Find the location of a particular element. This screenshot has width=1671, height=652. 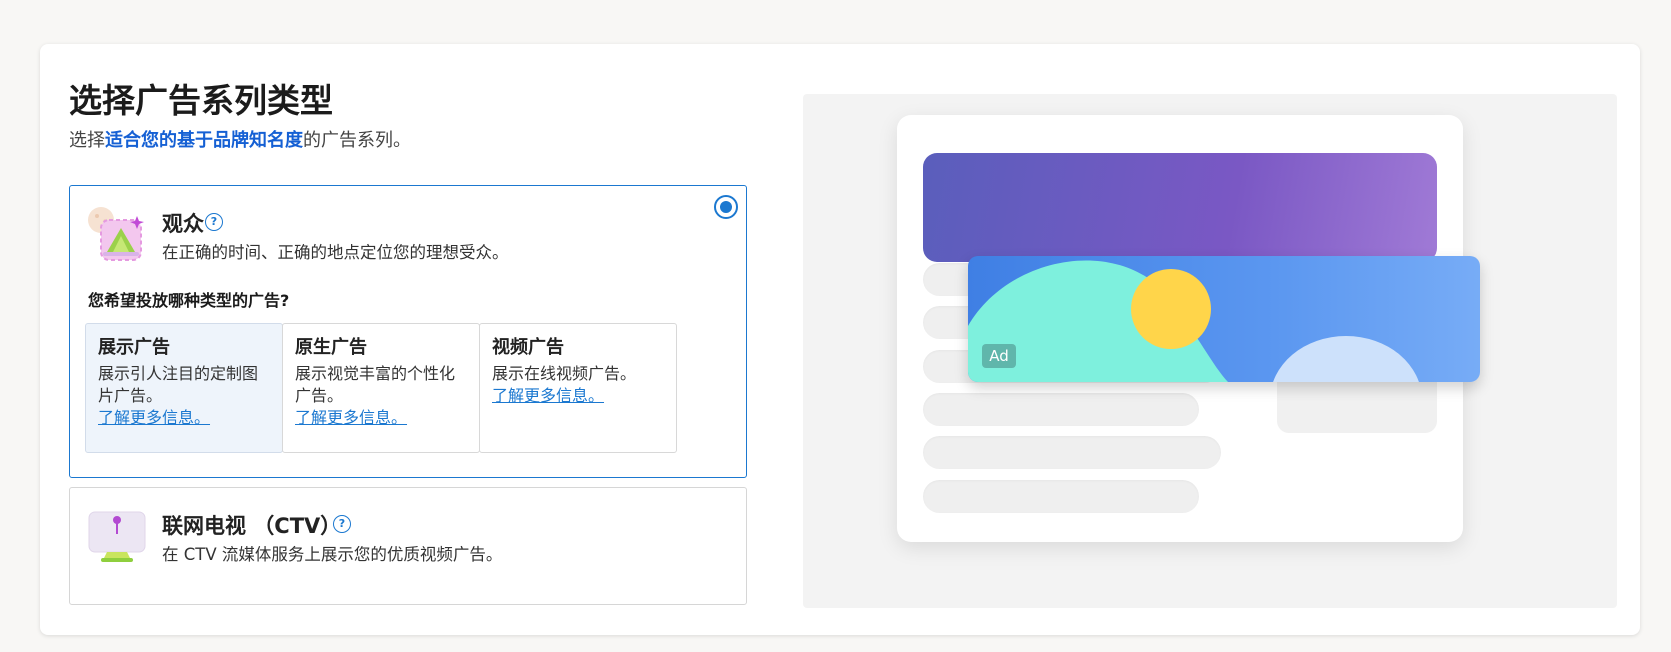

ad-banner: Ad is located at coordinates (1224, 319).